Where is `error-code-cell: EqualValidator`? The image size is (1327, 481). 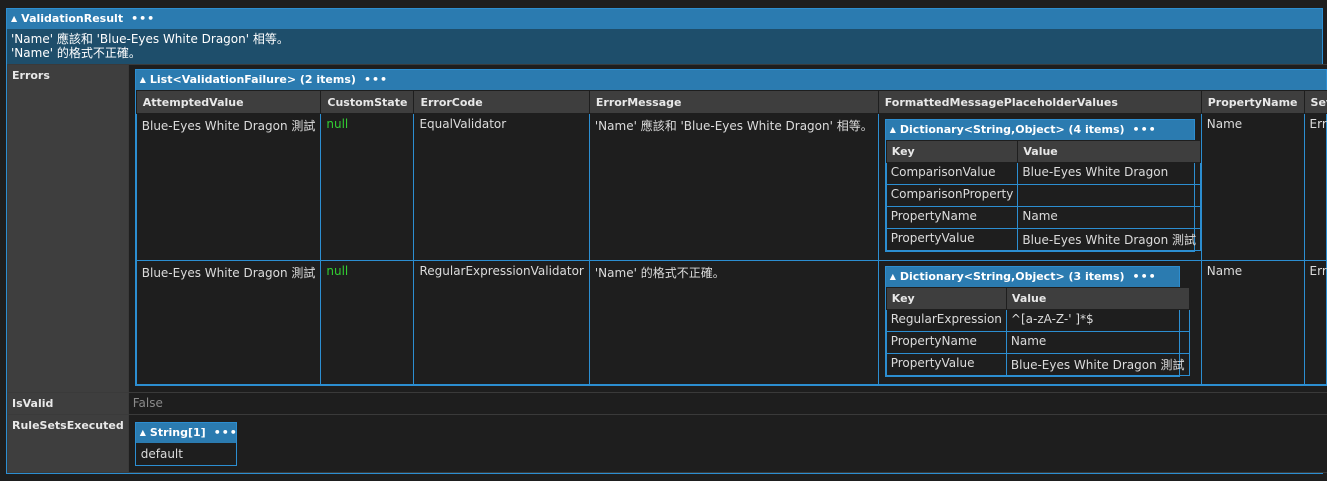 error-code-cell: EqualValidator is located at coordinates (501, 187).